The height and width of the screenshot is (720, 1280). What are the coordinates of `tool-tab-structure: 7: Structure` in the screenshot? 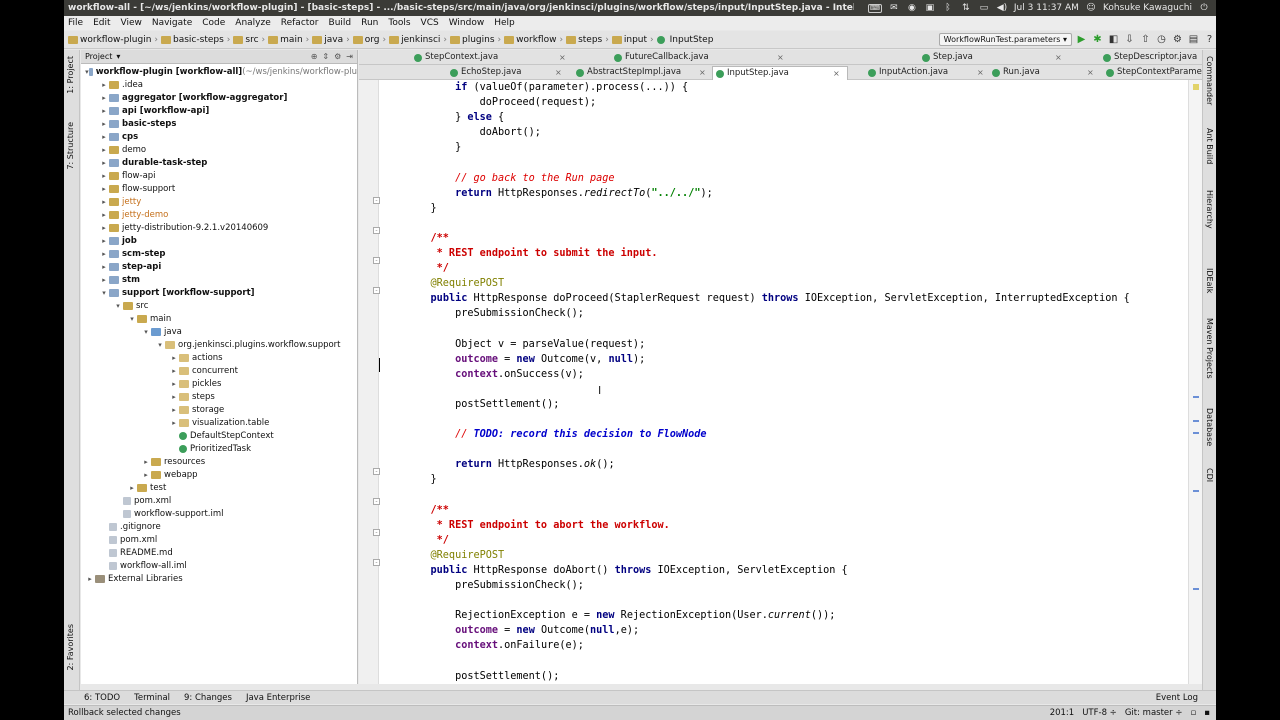 It's located at (70, 146).